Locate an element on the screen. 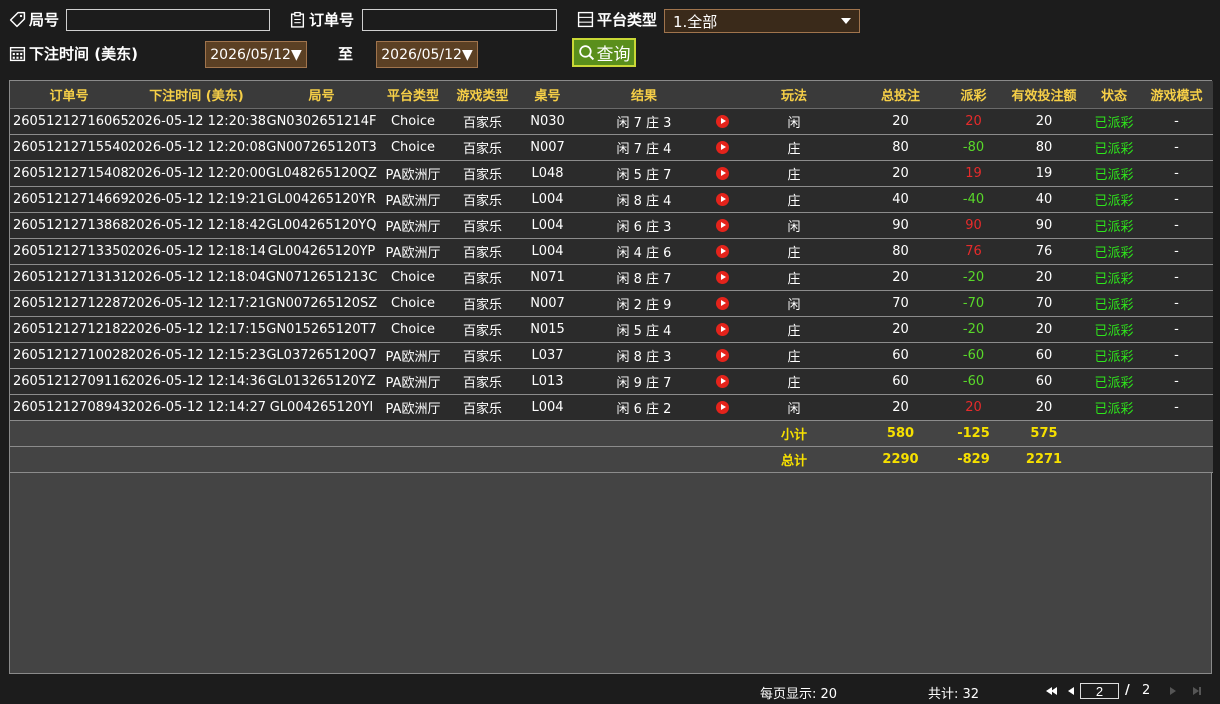 This screenshot has height=704, width=1220. search-icon is located at coordinates (586, 53).